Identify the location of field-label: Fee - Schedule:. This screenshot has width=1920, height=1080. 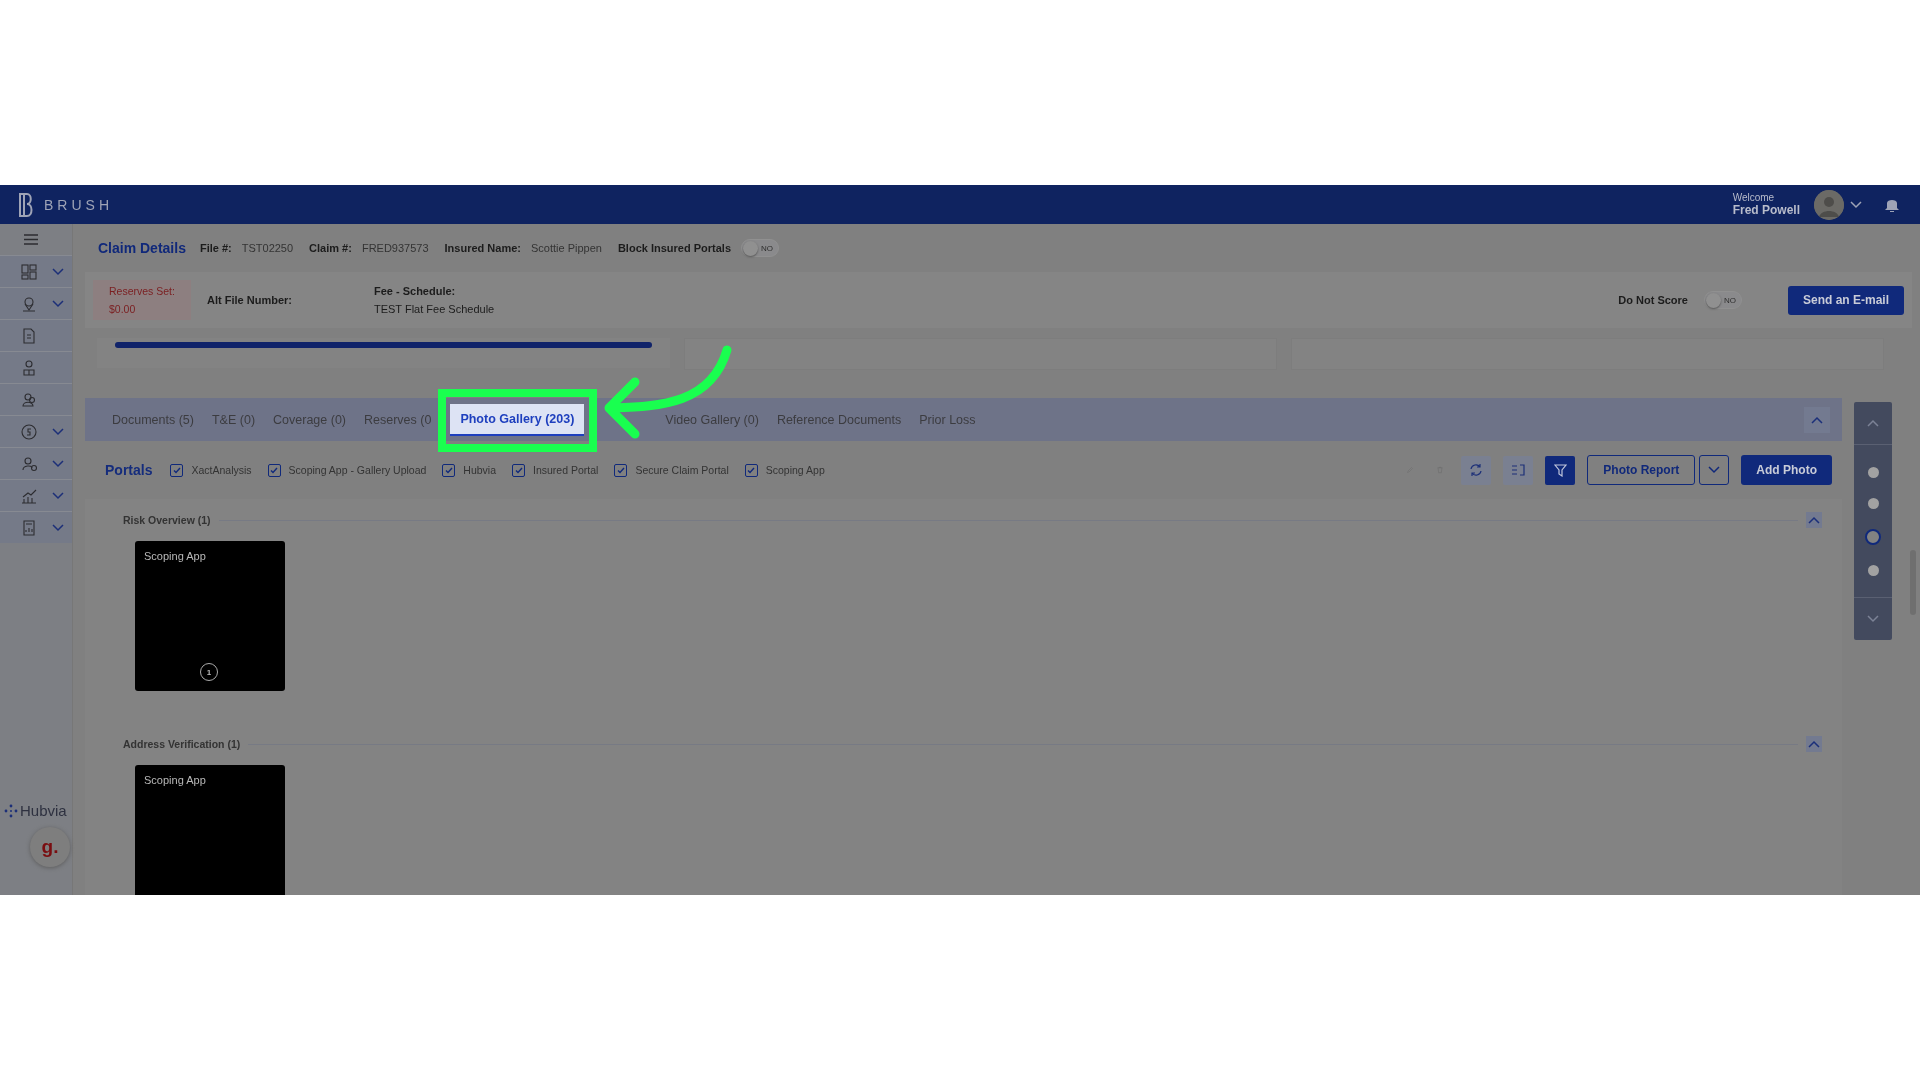
(415, 291).